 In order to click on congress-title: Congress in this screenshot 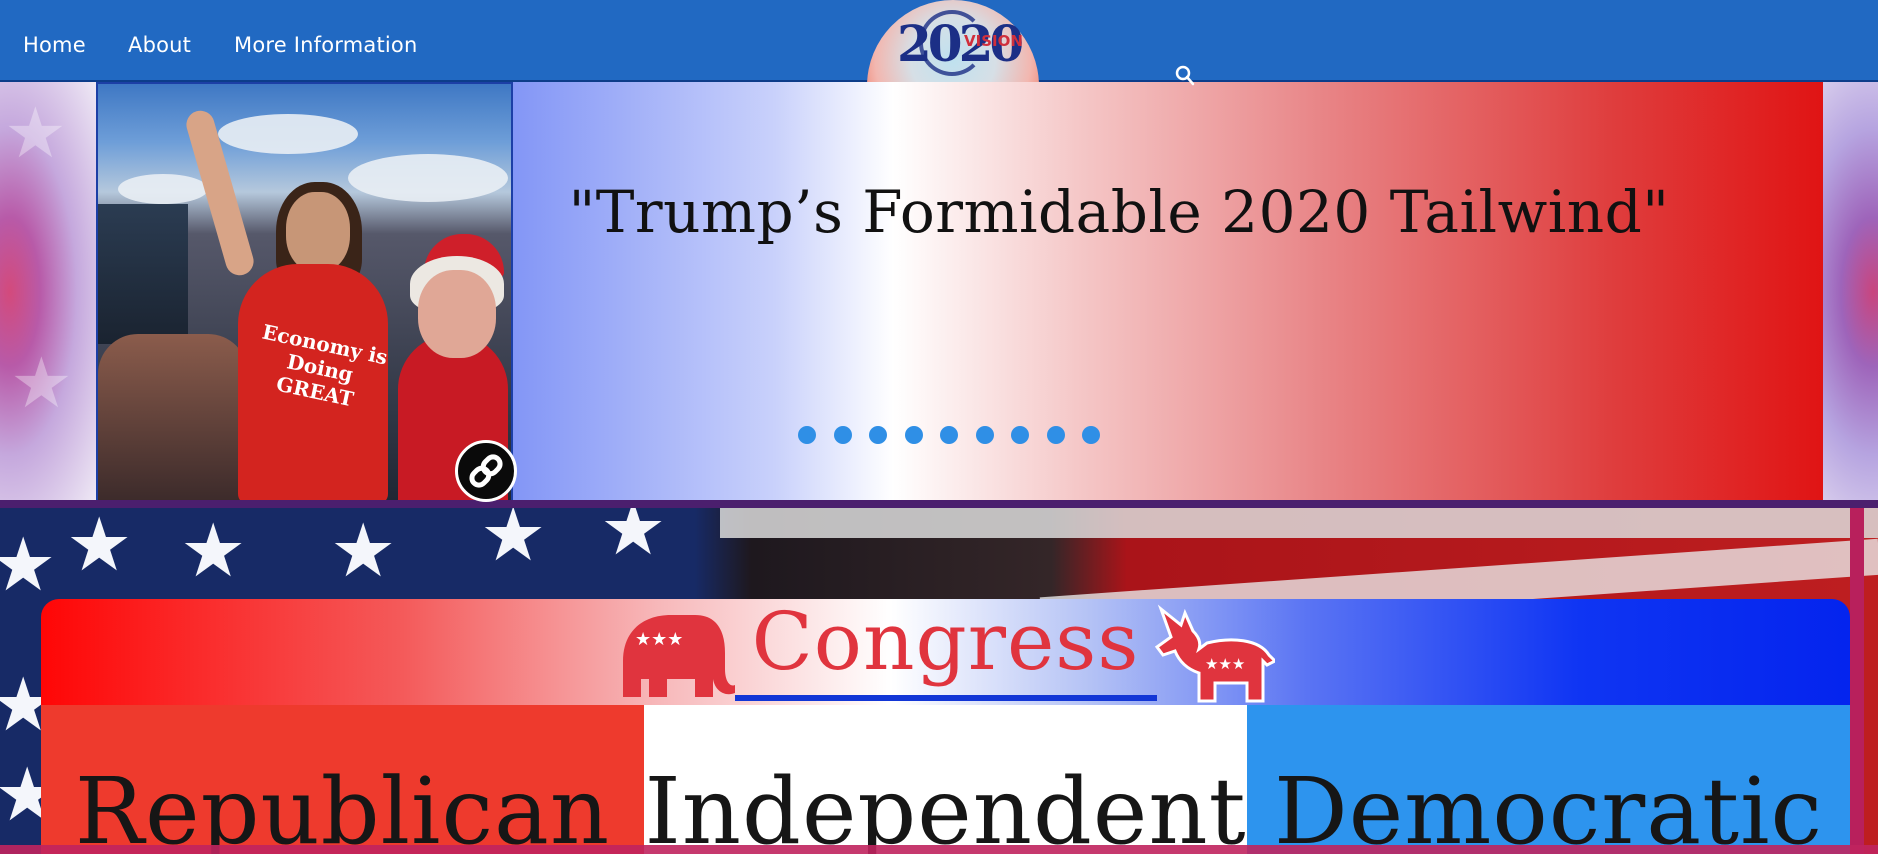, I will do `click(945, 641)`.